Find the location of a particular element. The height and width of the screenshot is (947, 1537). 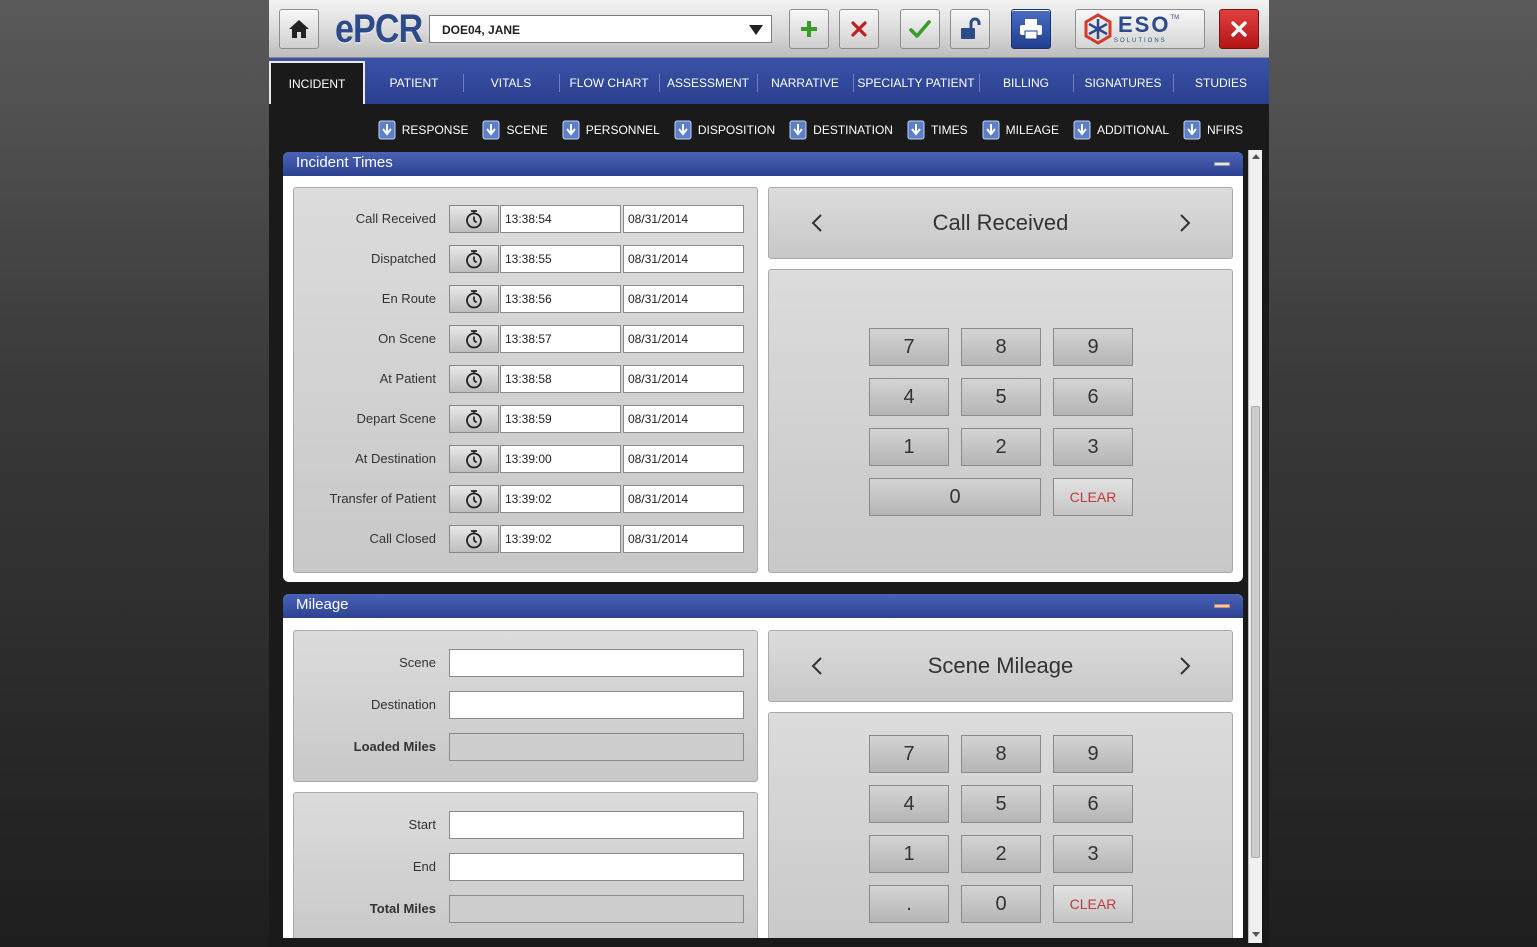

scroll-thumb is located at coordinates (1255, 632).